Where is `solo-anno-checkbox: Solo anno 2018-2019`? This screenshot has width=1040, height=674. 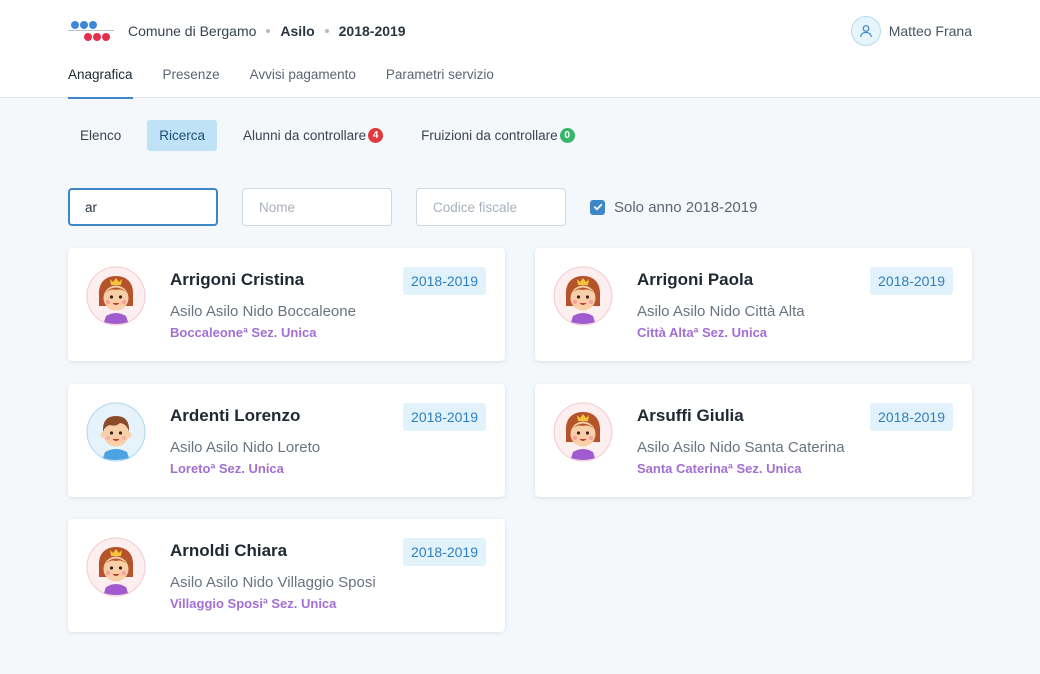 solo-anno-checkbox: Solo anno 2018-2019 is located at coordinates (673, 207).